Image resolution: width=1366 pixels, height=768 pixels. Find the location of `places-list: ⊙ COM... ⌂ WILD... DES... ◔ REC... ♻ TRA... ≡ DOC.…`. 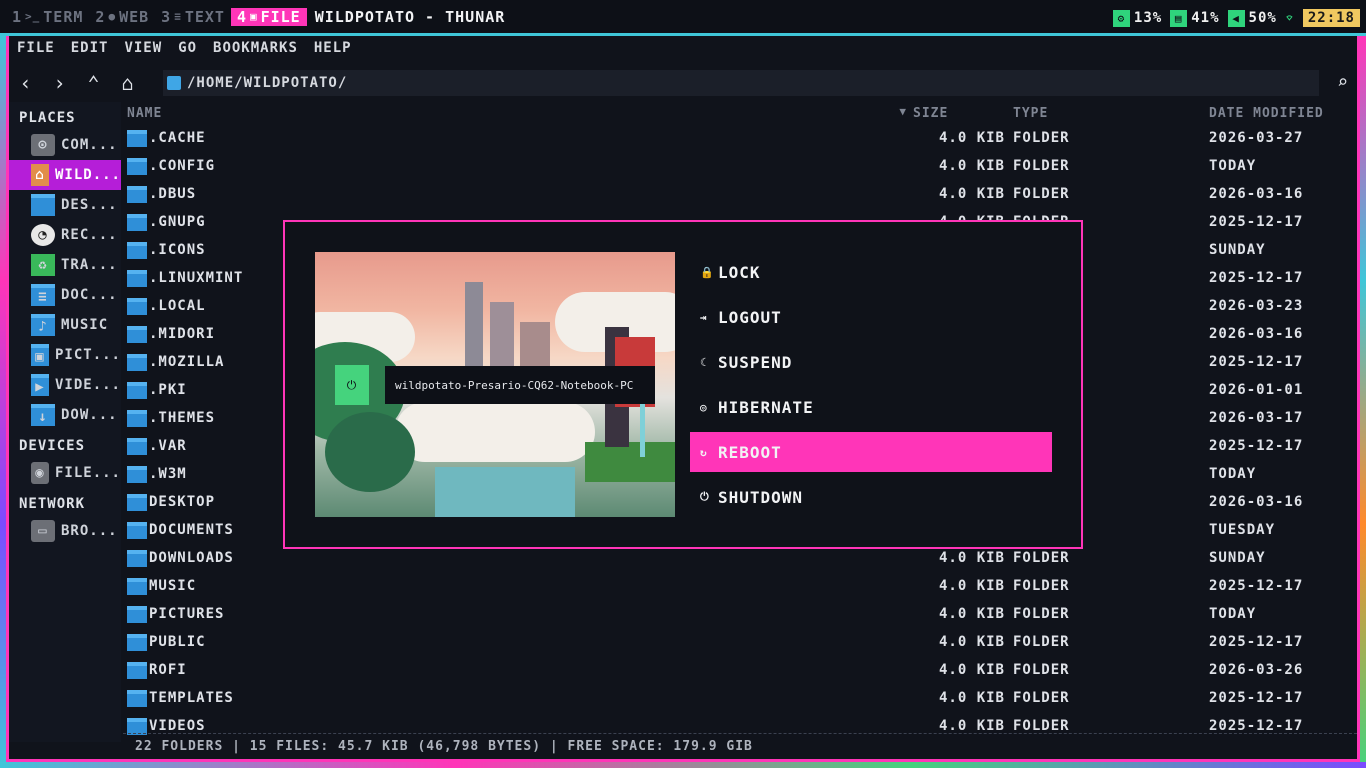

places-list: ⊙ COM... ⌂ WILD... DES... ◔ REC... ♻ TRA... ≡ DOC.… is located at coordinates (65, 280).